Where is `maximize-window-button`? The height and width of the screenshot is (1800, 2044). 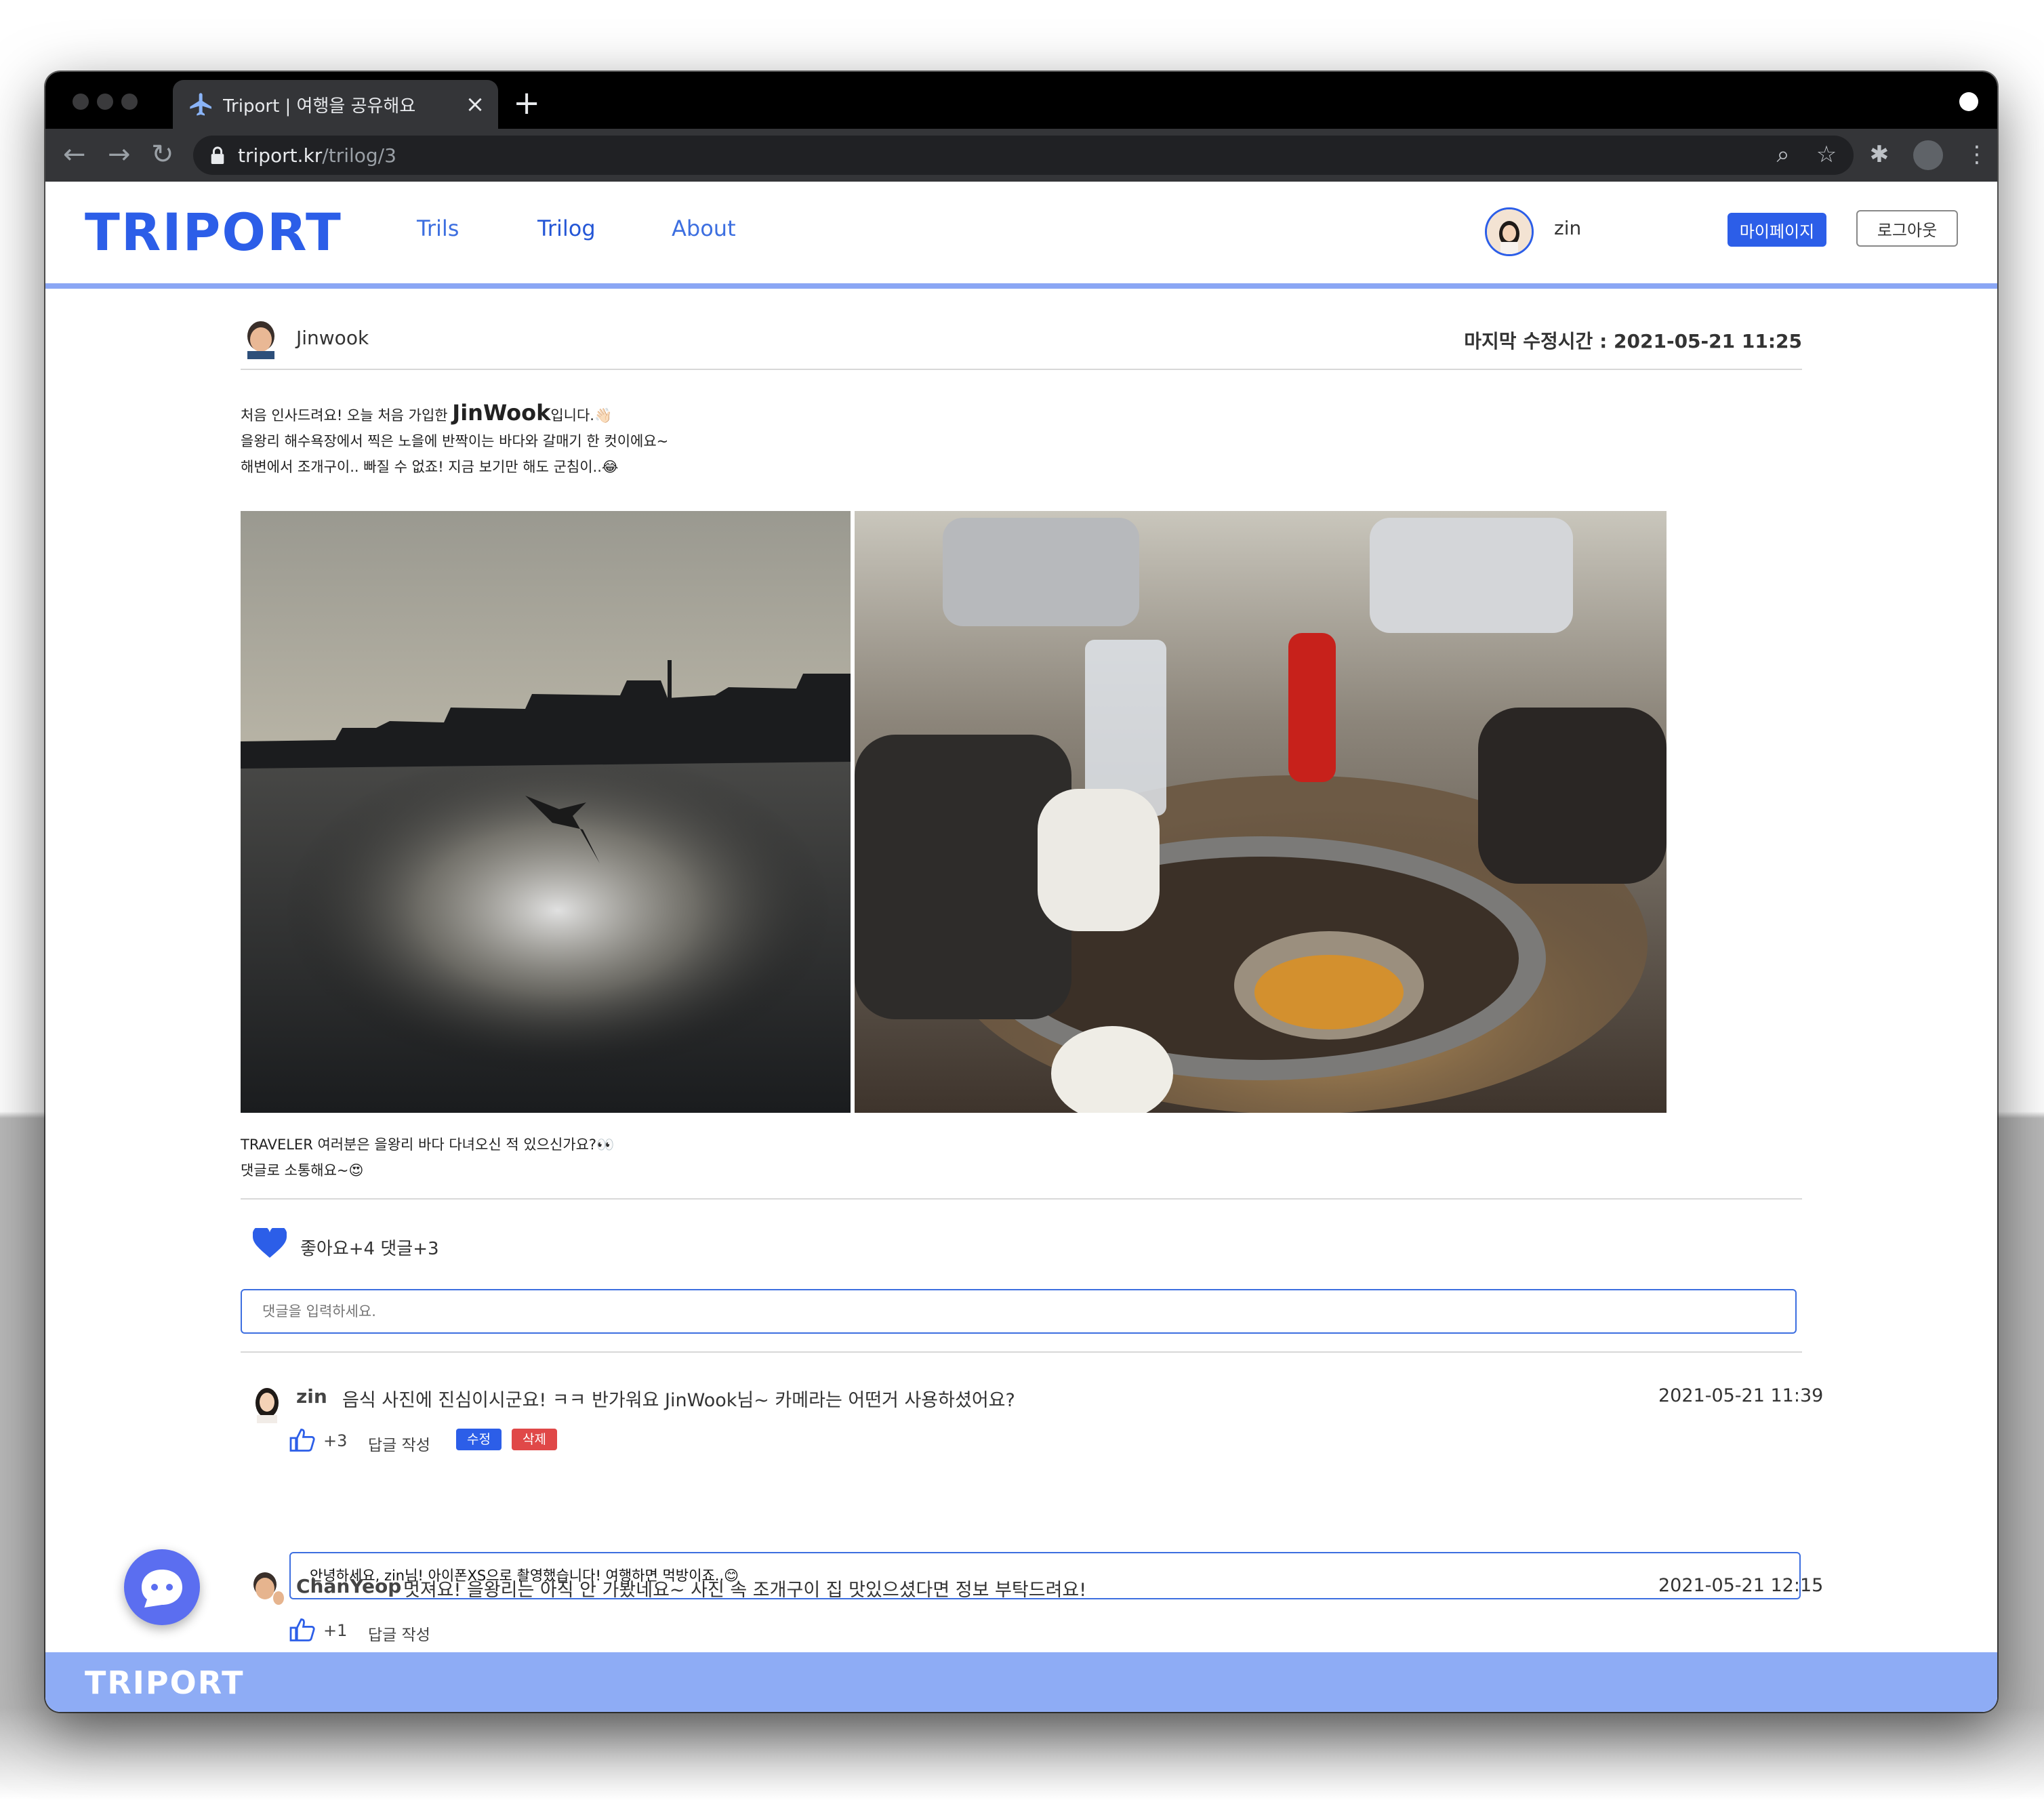 maximize-window-button is located at coordinates (129, 102).